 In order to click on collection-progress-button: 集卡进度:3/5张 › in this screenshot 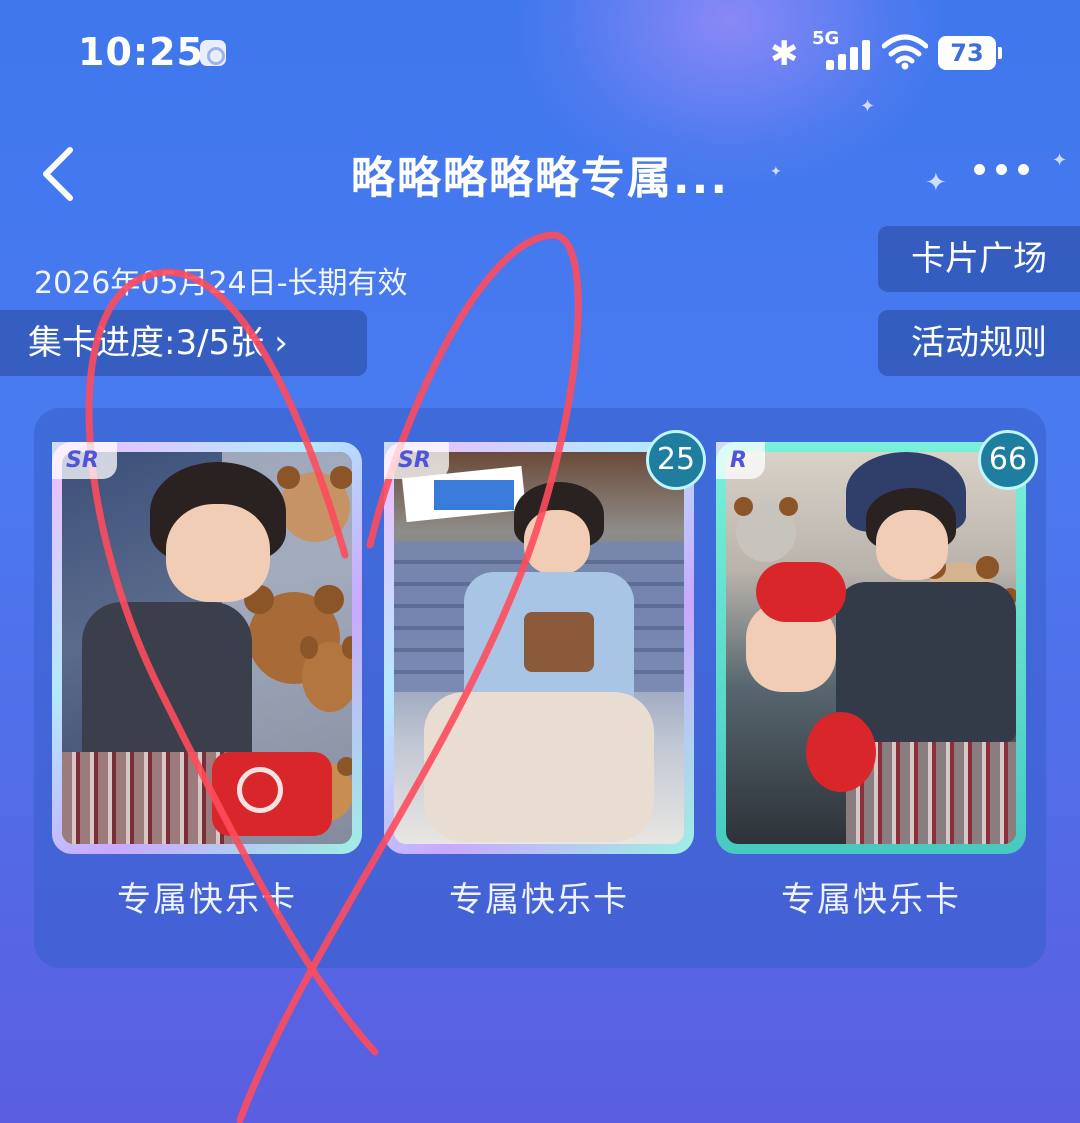, I will do `click(183, 343)`.